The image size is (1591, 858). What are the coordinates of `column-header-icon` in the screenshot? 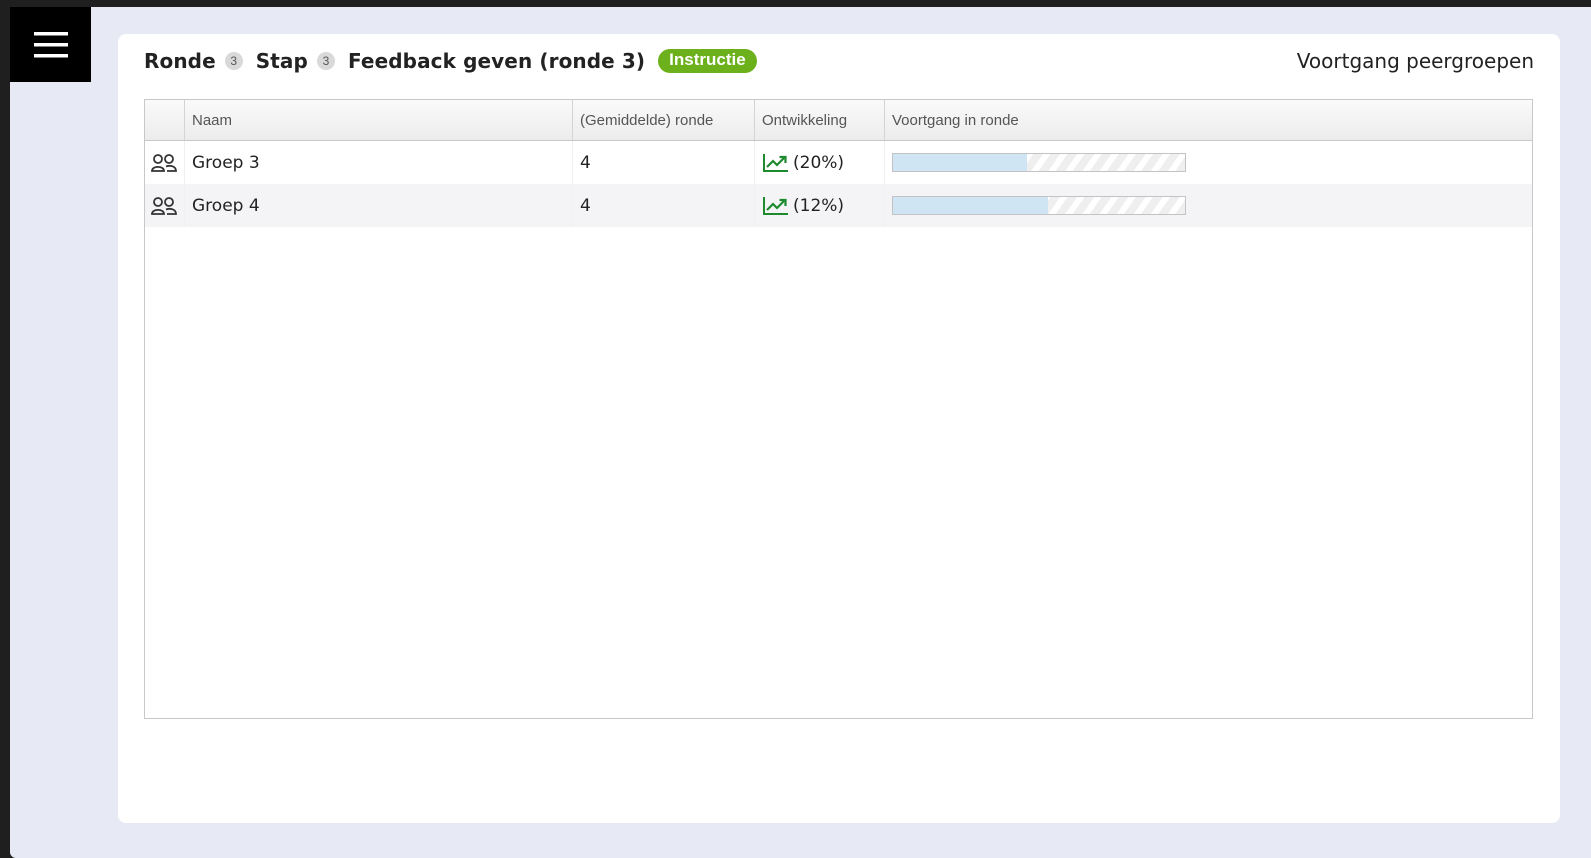 It's located at (165, 120).